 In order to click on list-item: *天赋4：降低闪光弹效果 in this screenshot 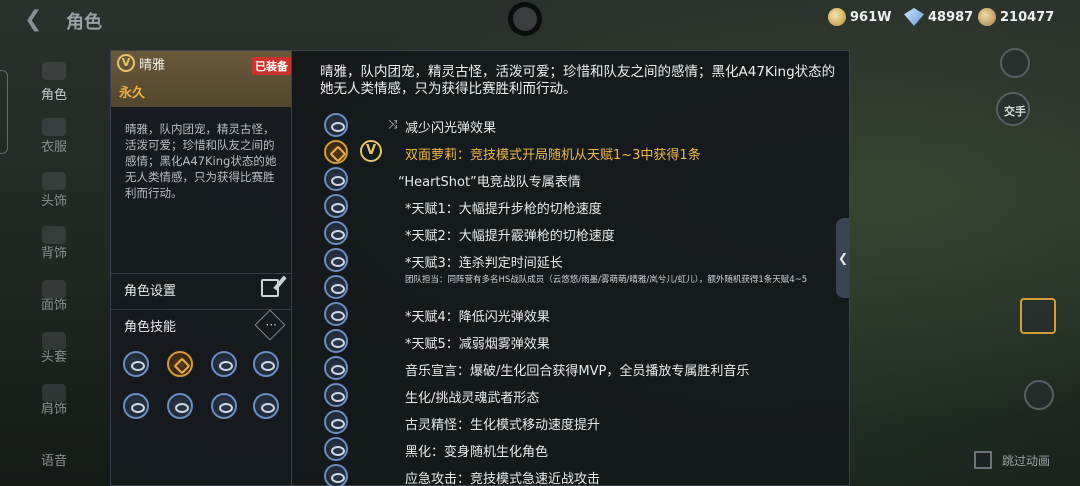, I will do `click(571, 315)`.